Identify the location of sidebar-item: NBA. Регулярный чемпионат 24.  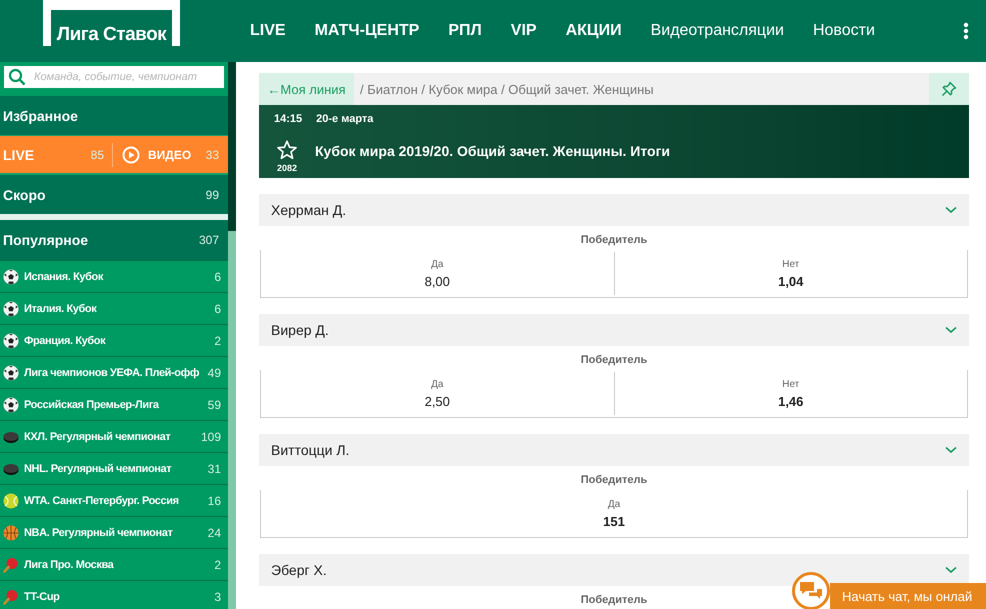
(114, 532).